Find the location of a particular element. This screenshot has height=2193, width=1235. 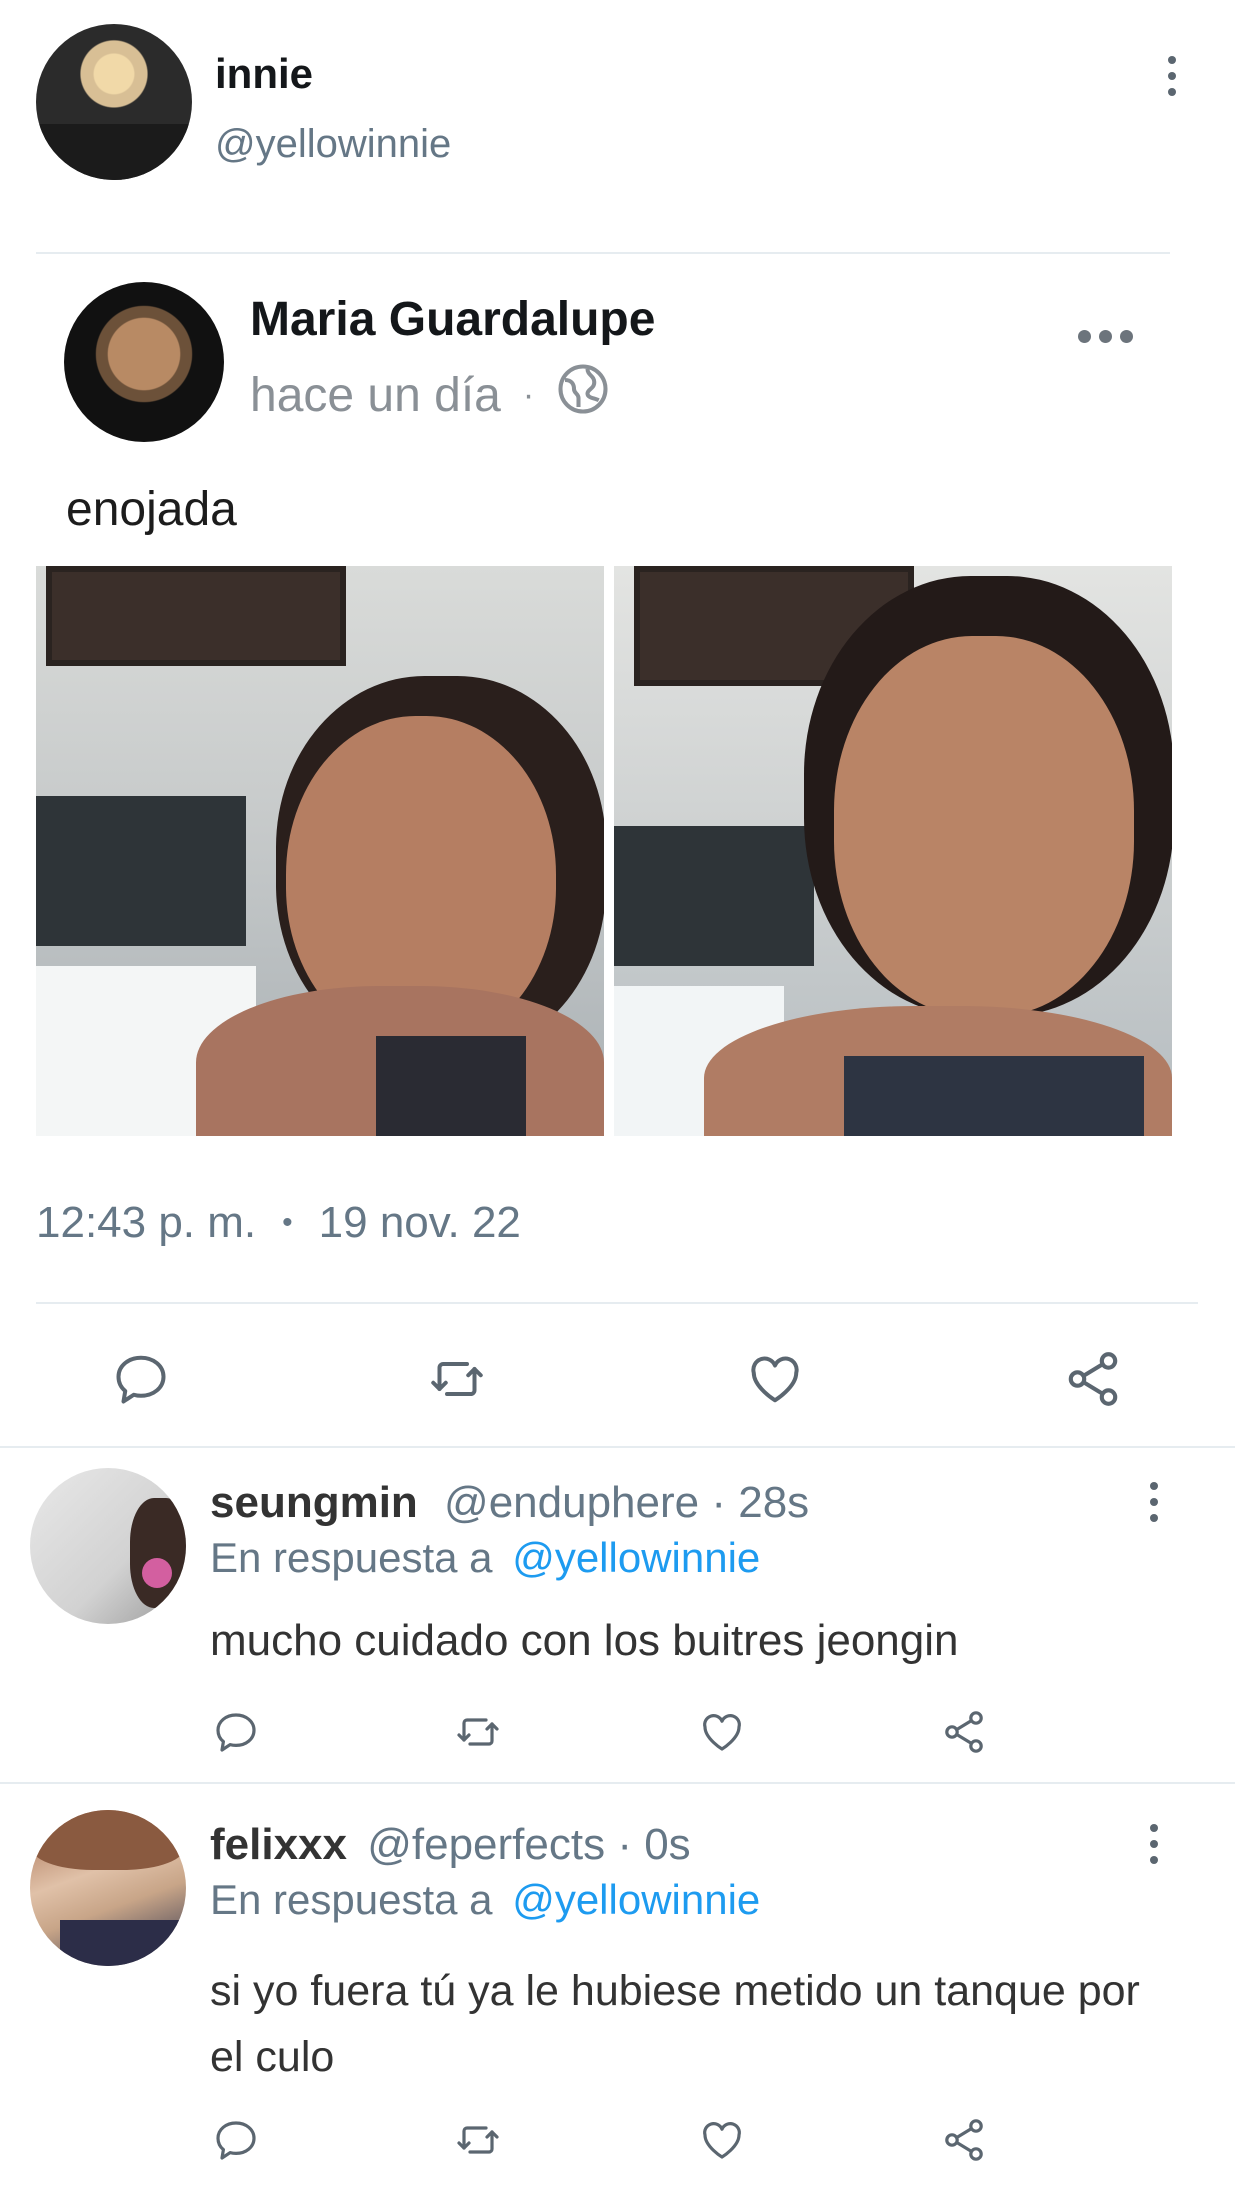

embedded-author-avatar is located at coordinates (144, 362).